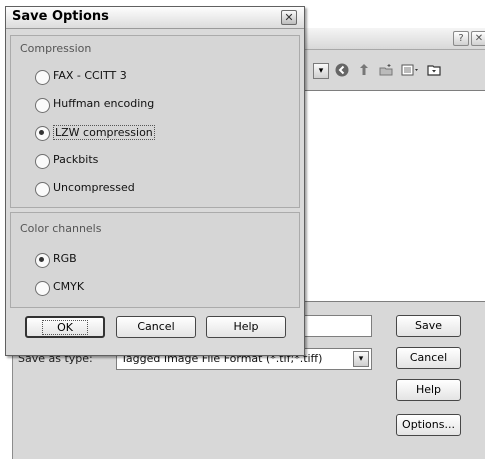 This screenshot has height=459, width=485. What do you see at coordinates (411, 71) in the screenshot?
I see `views-menu-icon` at bounding box center [411, 71].